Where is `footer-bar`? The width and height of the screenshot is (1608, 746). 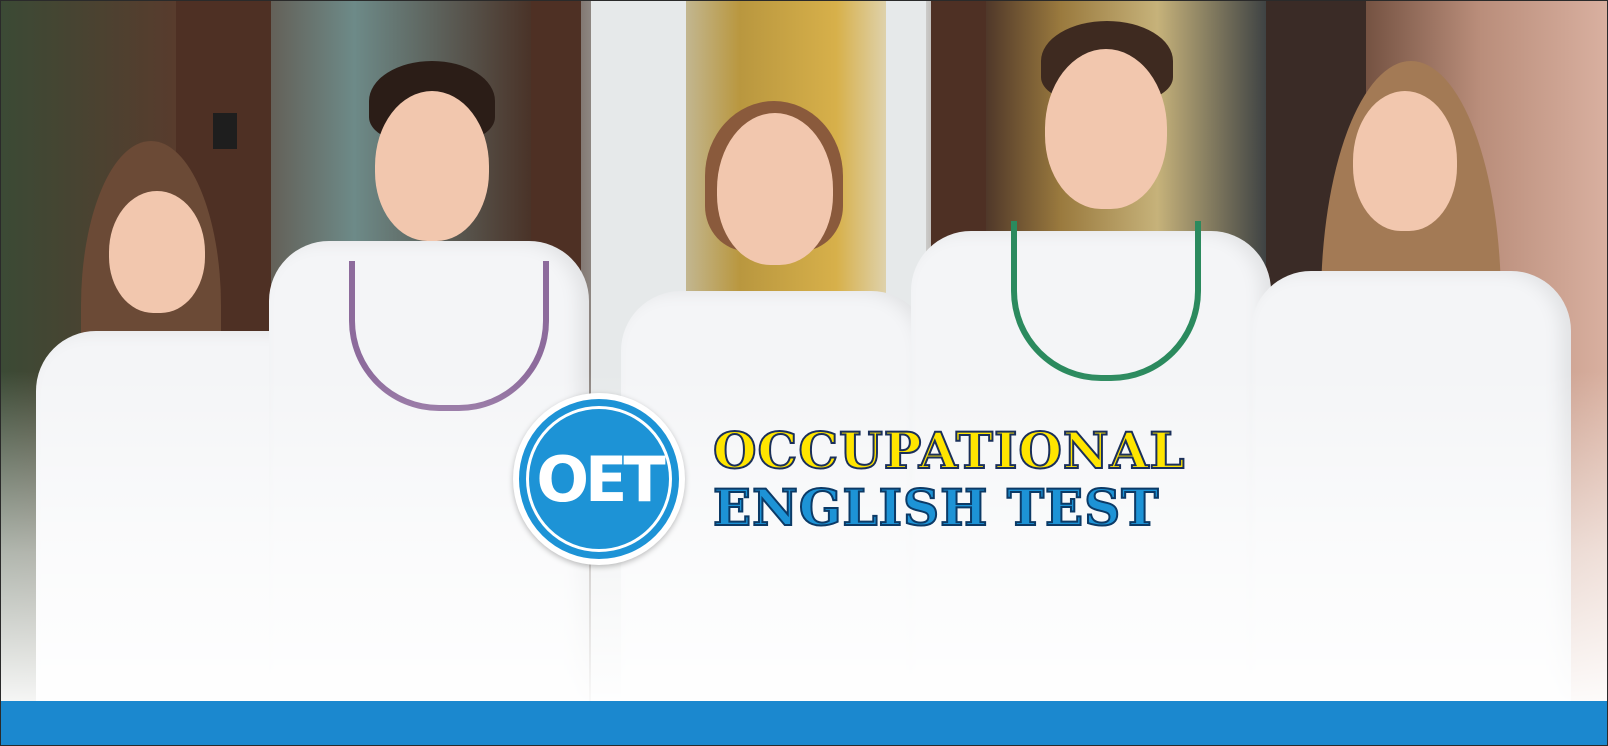 footer-bar is located at coordinates (804, 723).